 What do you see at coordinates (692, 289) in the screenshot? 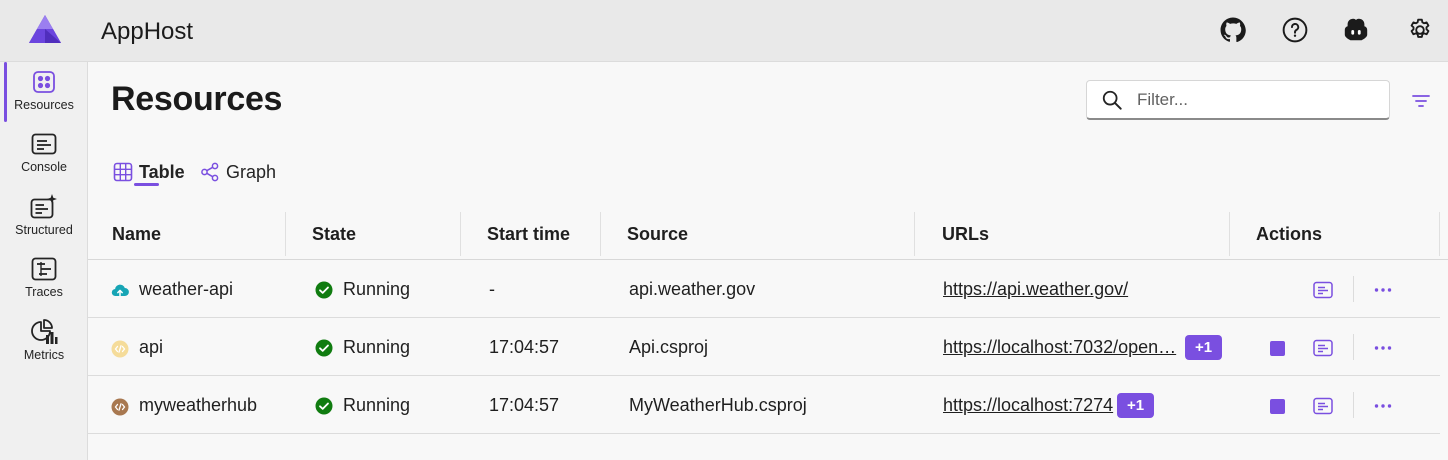
I see `resource-source: api.weather.gov` at bounding box center [692, 289].